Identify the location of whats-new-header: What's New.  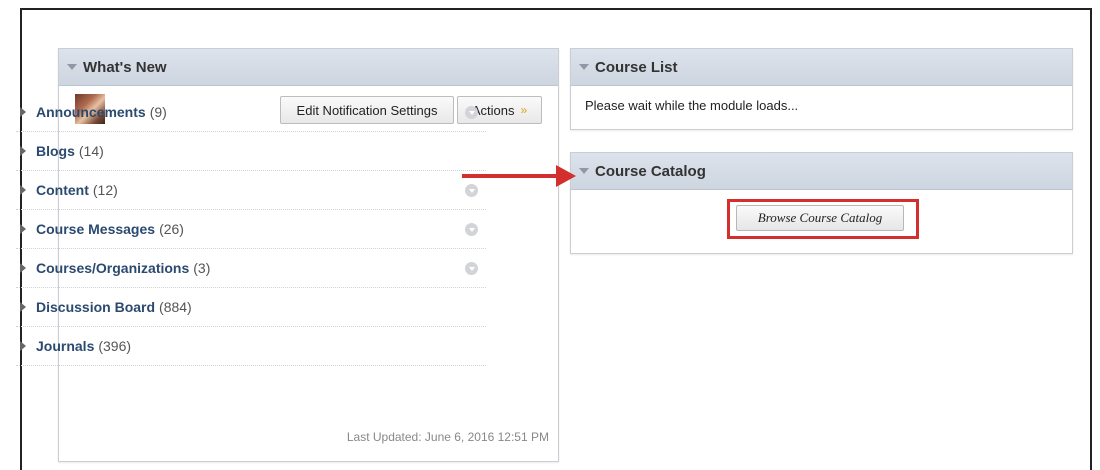
(308, 67).